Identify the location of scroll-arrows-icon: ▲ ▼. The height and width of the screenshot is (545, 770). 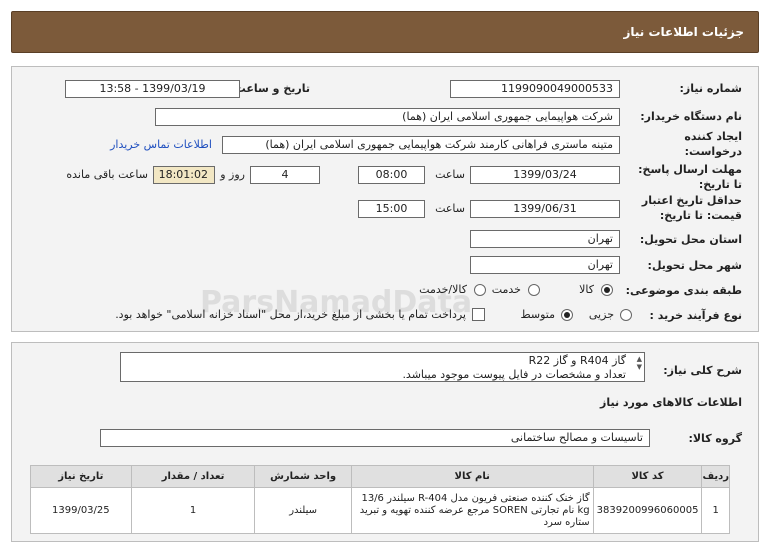
(639, 363).